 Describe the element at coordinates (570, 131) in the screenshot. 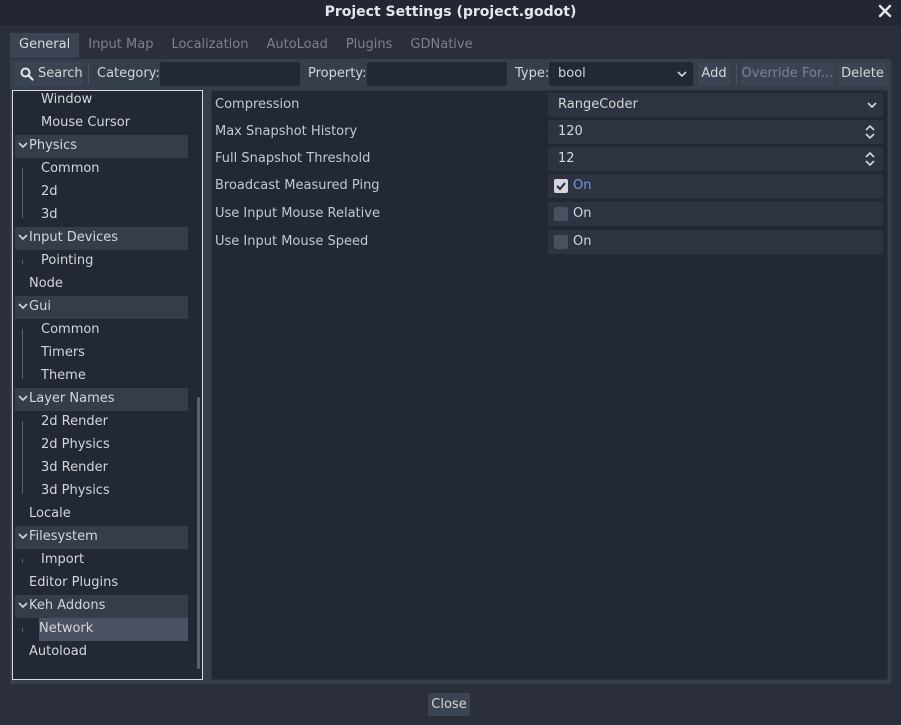

I see `max-snapshot-history-value: 120` at that location.